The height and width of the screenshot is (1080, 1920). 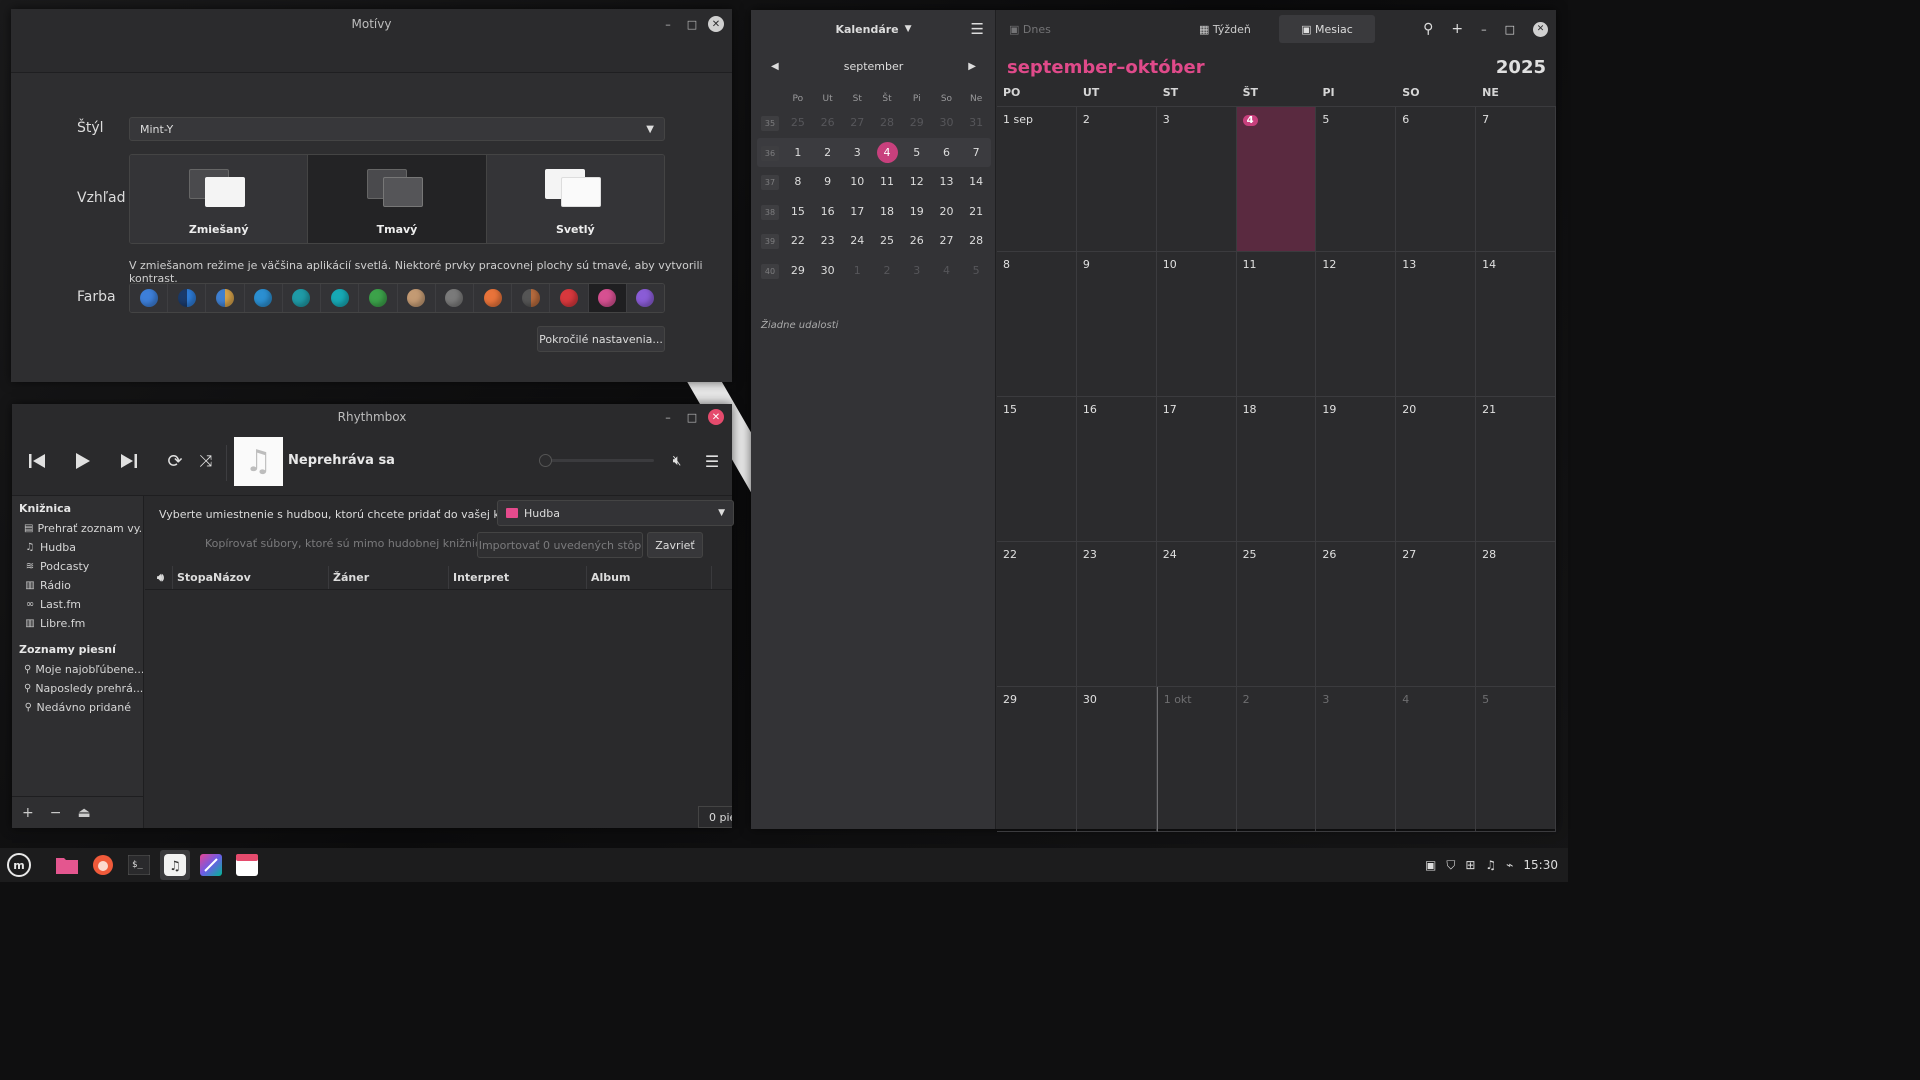 What do you see at coordinates (887, 181) in the screenshot?
I see `mini-day: 11` at bounding box center [887, 181].